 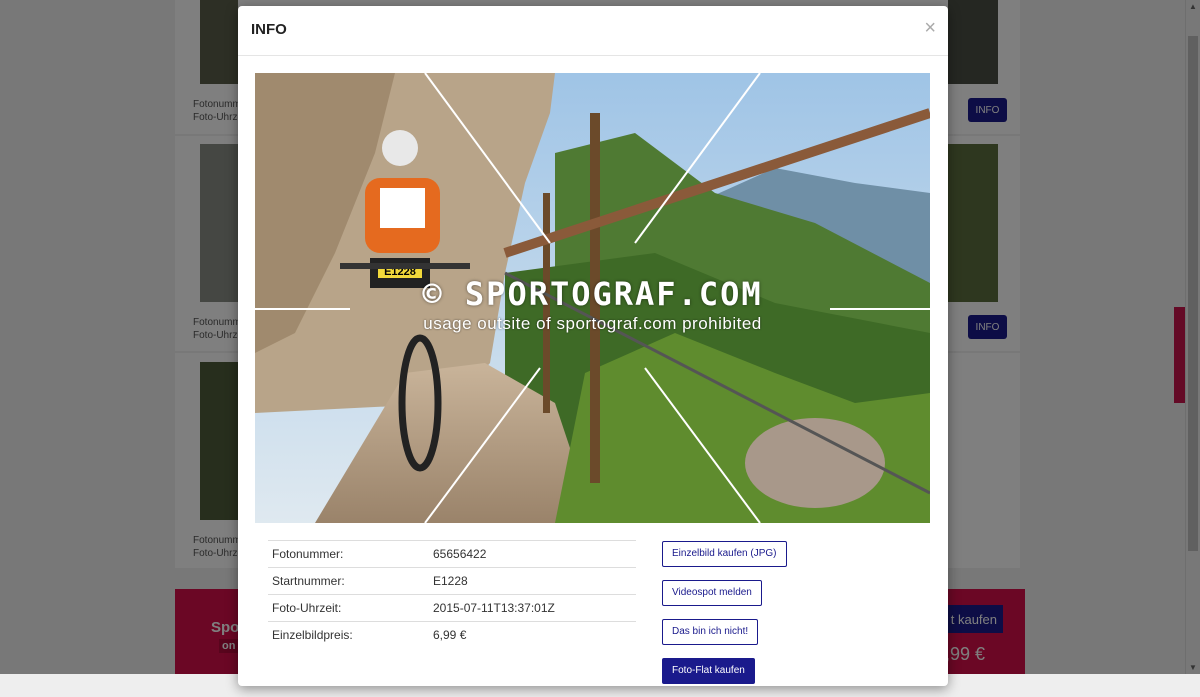 What do you see at coordinates (712, 593) in the screenshot?
I see `report-video-button: Videospot melden` at bounding box center [712, 593].